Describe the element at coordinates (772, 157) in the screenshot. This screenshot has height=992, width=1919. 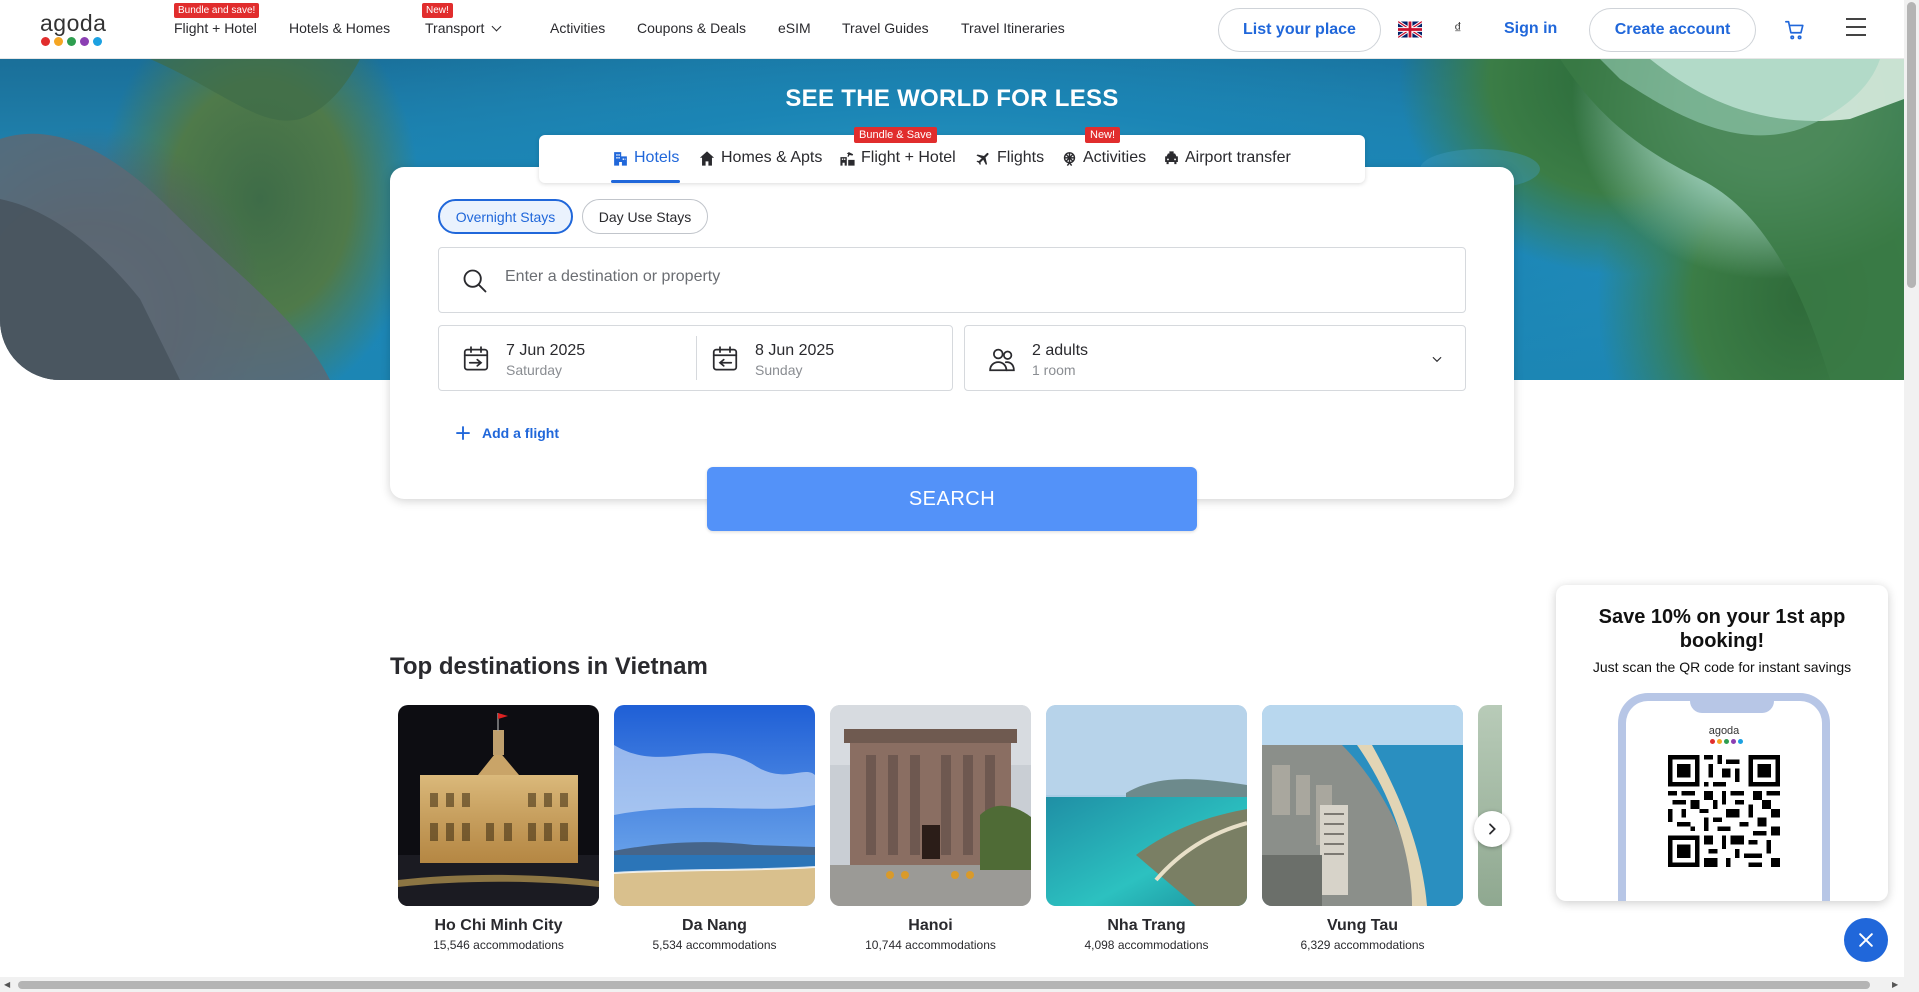
I see `tab-homes-apts-label: Homes & Apts` at that location.